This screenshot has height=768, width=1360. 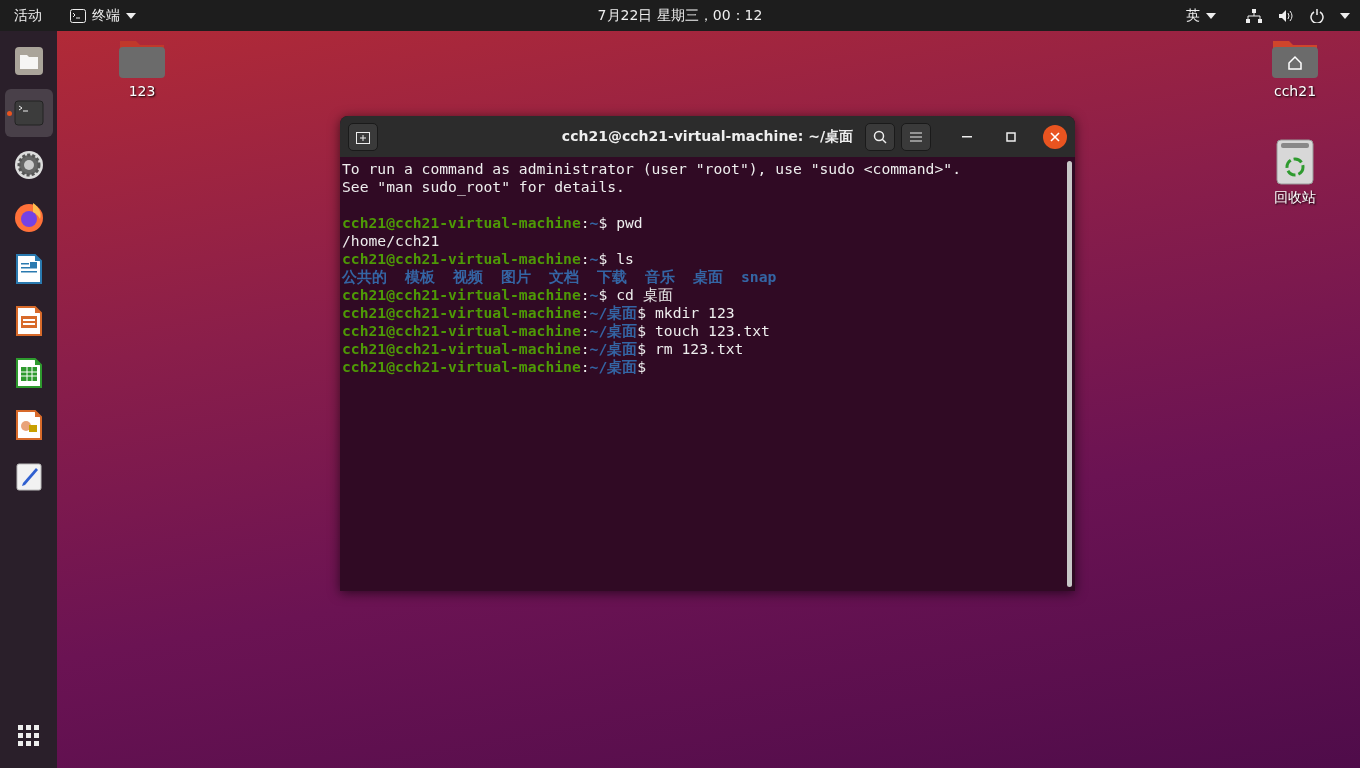 I want to click on volume-icon, so click(x=1286, y=15).